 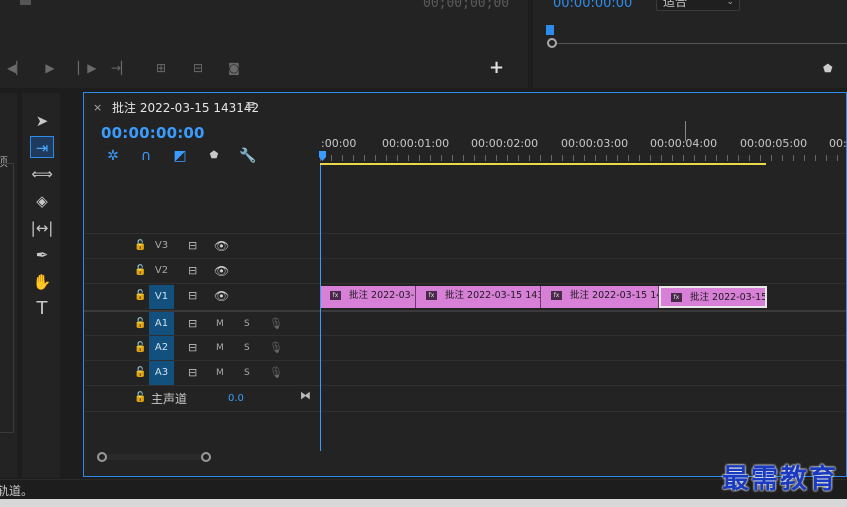 What do you see at coordinates (234, 68) in the screenshot?
I see `export-frame-icon: ◙` at bounding box center [234, 68].